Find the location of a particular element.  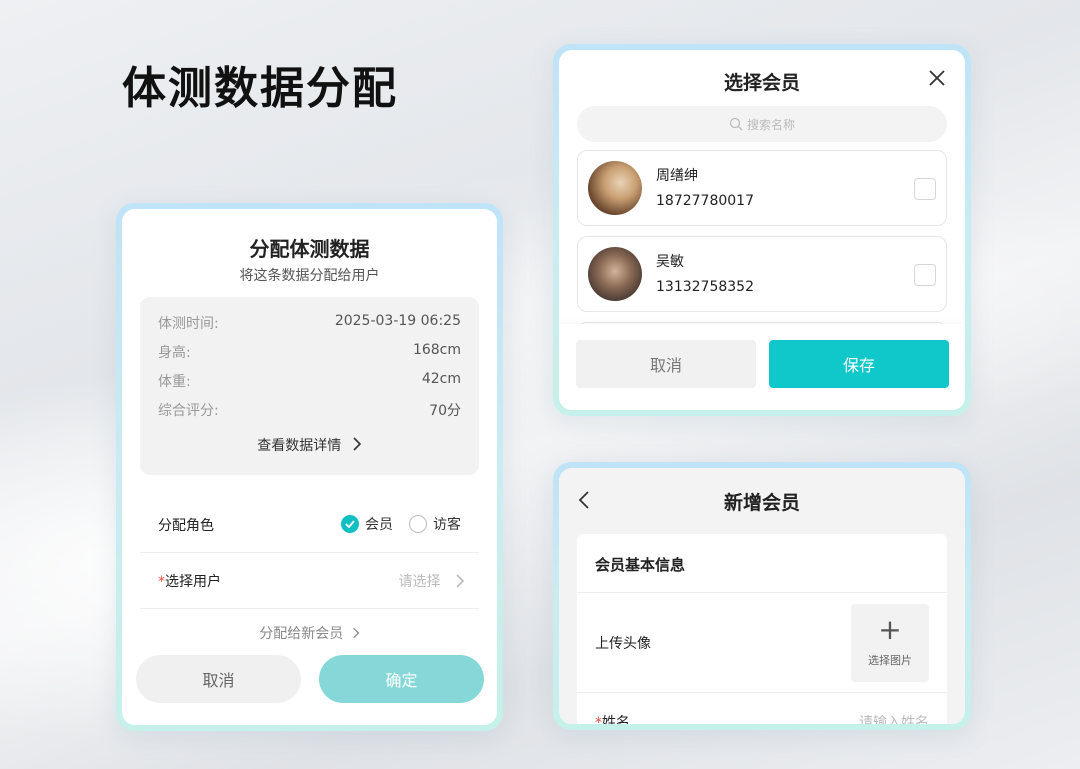

member-phone: 18727780017 is located at coordinates (705, 201).